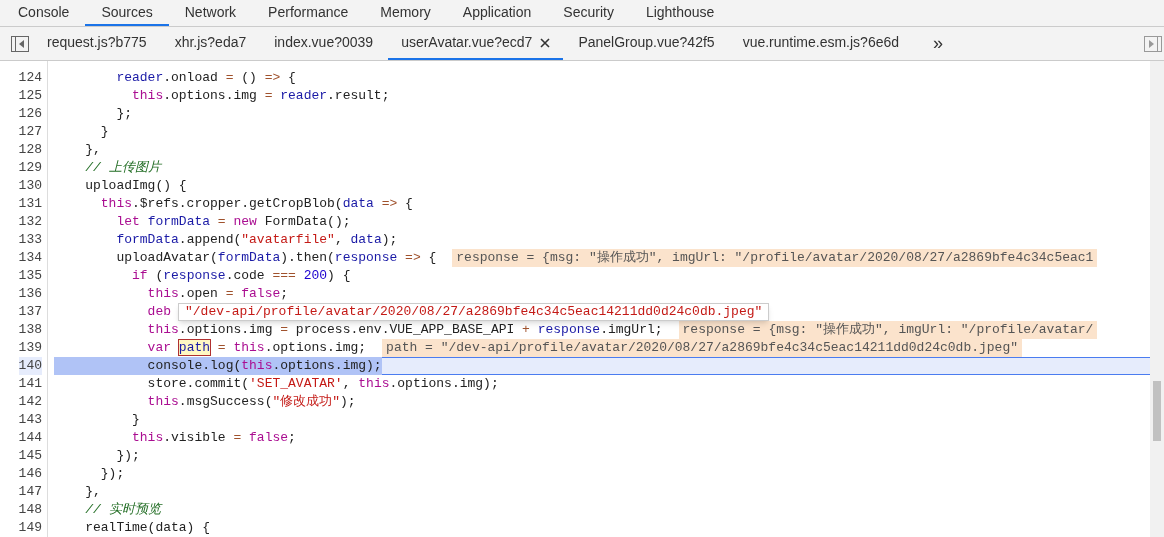  I want to click on line-number: 139, so click(30, 347).